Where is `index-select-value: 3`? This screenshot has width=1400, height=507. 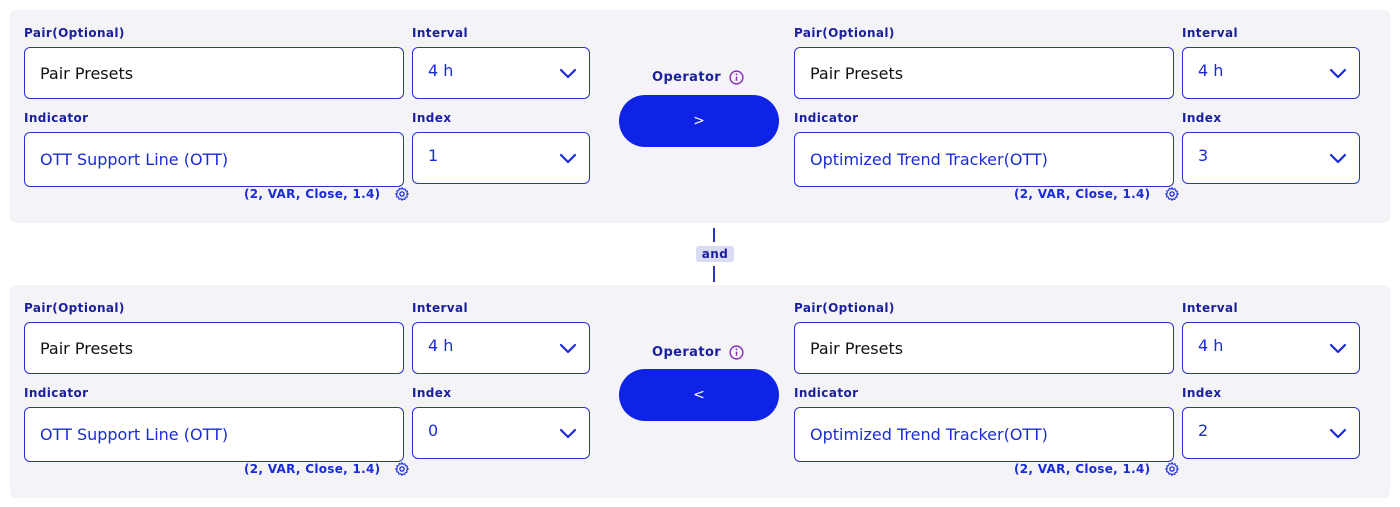 index-select-value: 3 is located at coordinates (1203, 155).